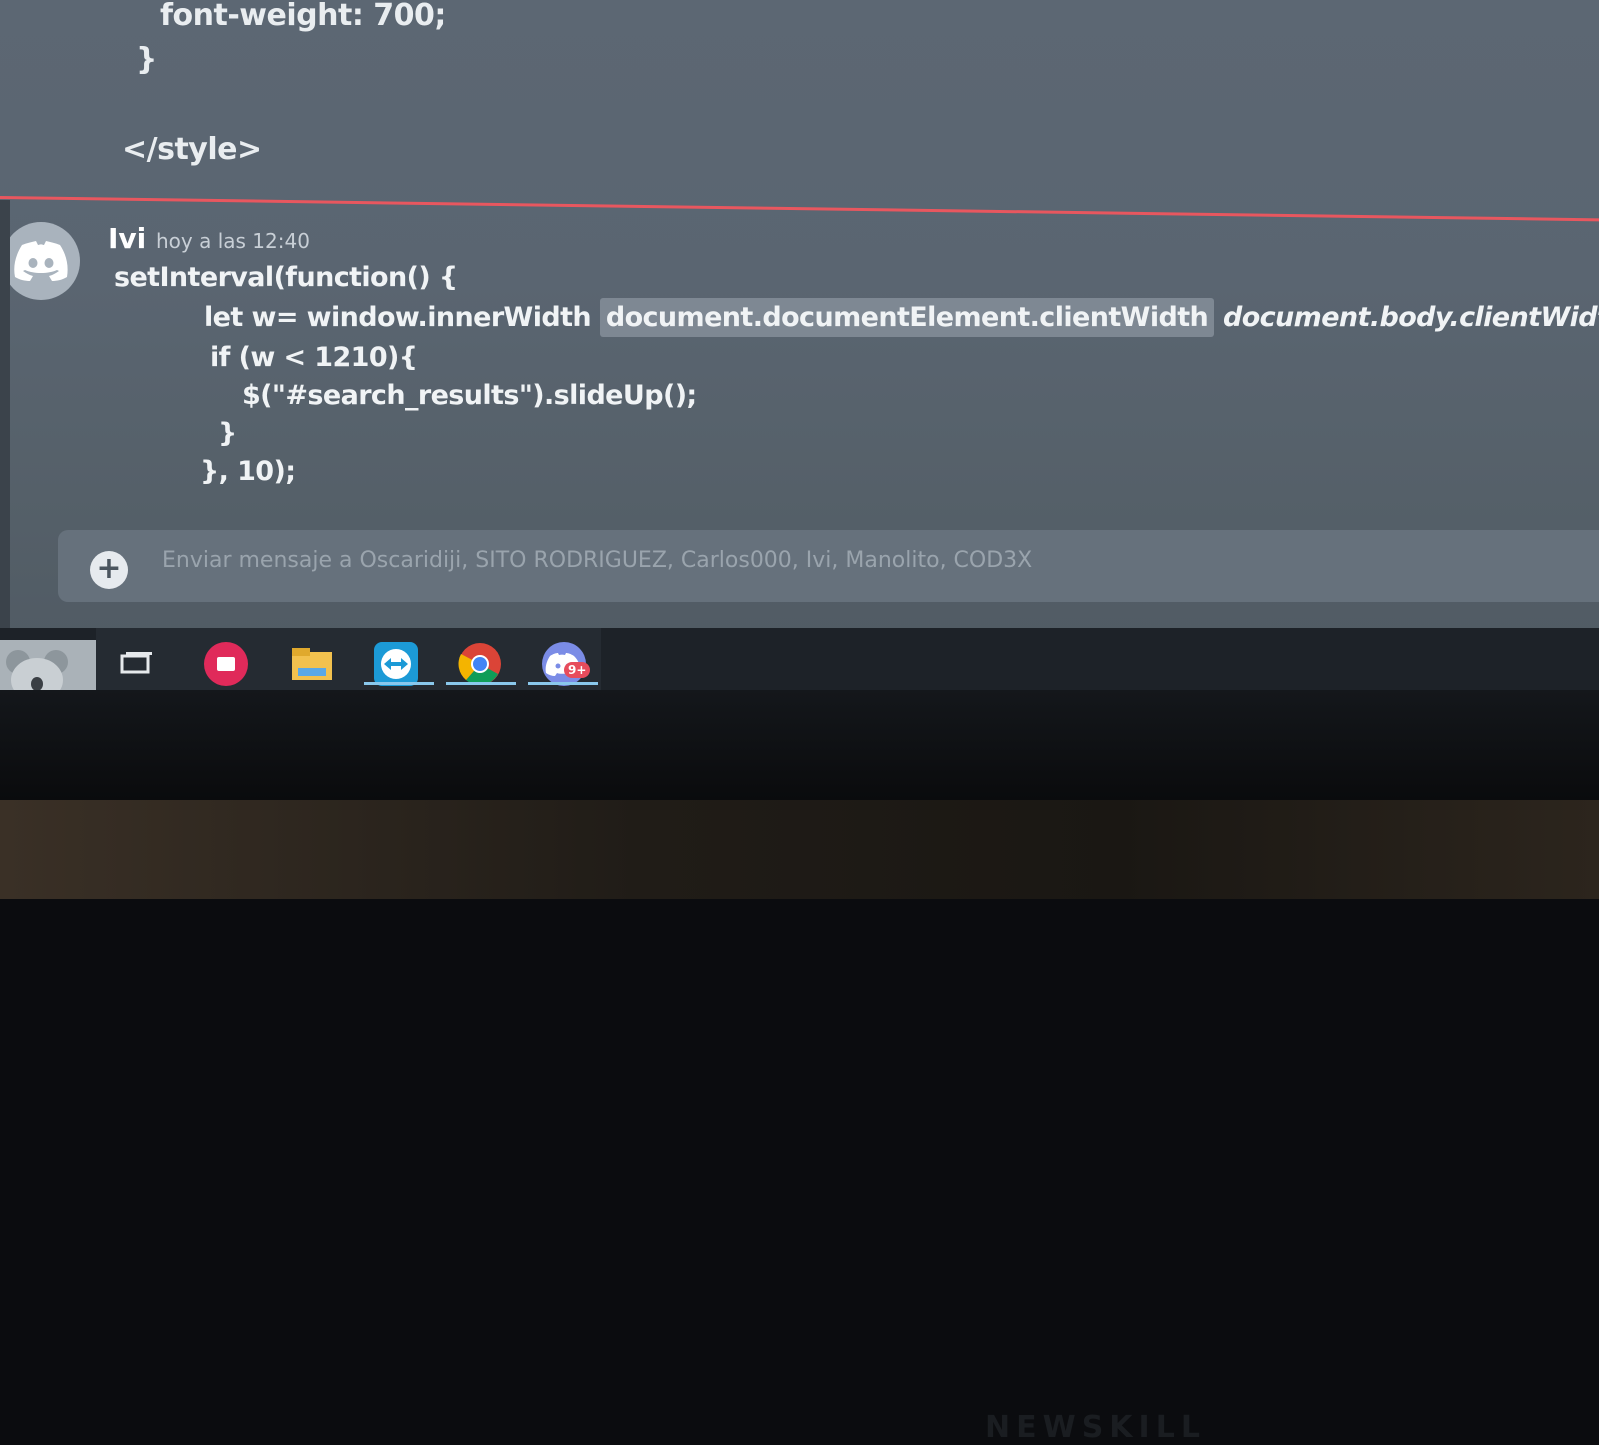  Describe the element at coordinates (1095, 1427) in the screenshot. I see `monitor-brand-logo: NEWSKILL` at that location.